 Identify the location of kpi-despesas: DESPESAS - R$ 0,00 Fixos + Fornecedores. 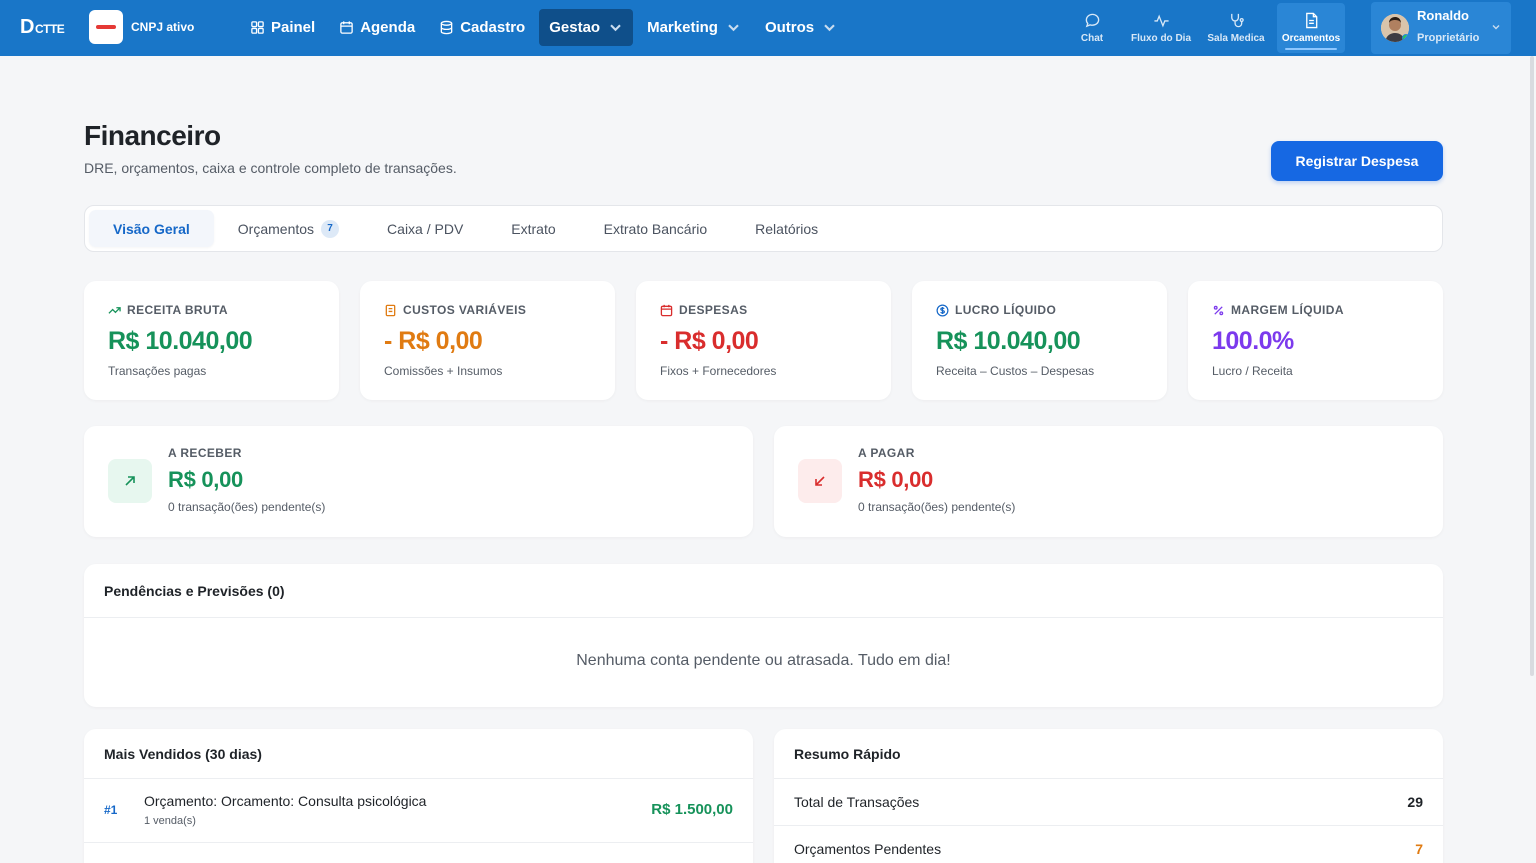
(763, 340).